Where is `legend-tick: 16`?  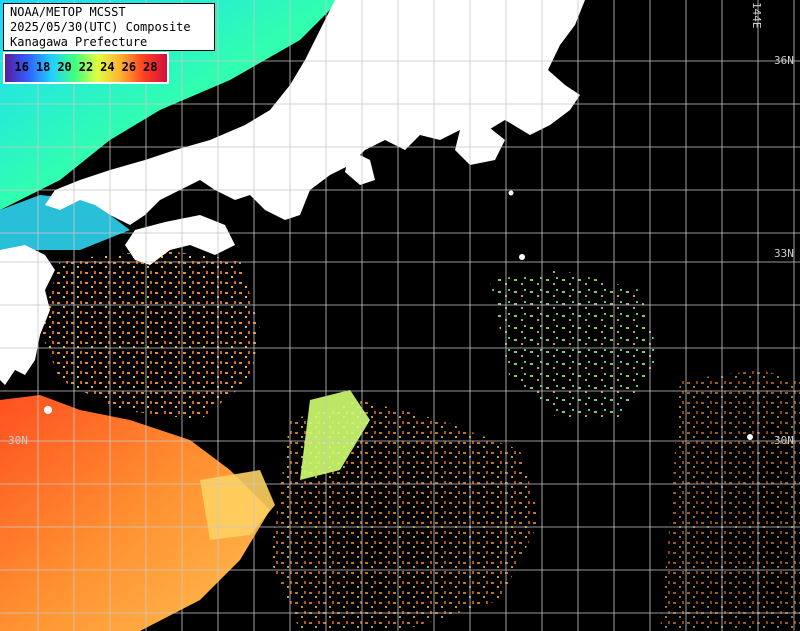 legend-tick: 16 is located at coordinates (21, 67).